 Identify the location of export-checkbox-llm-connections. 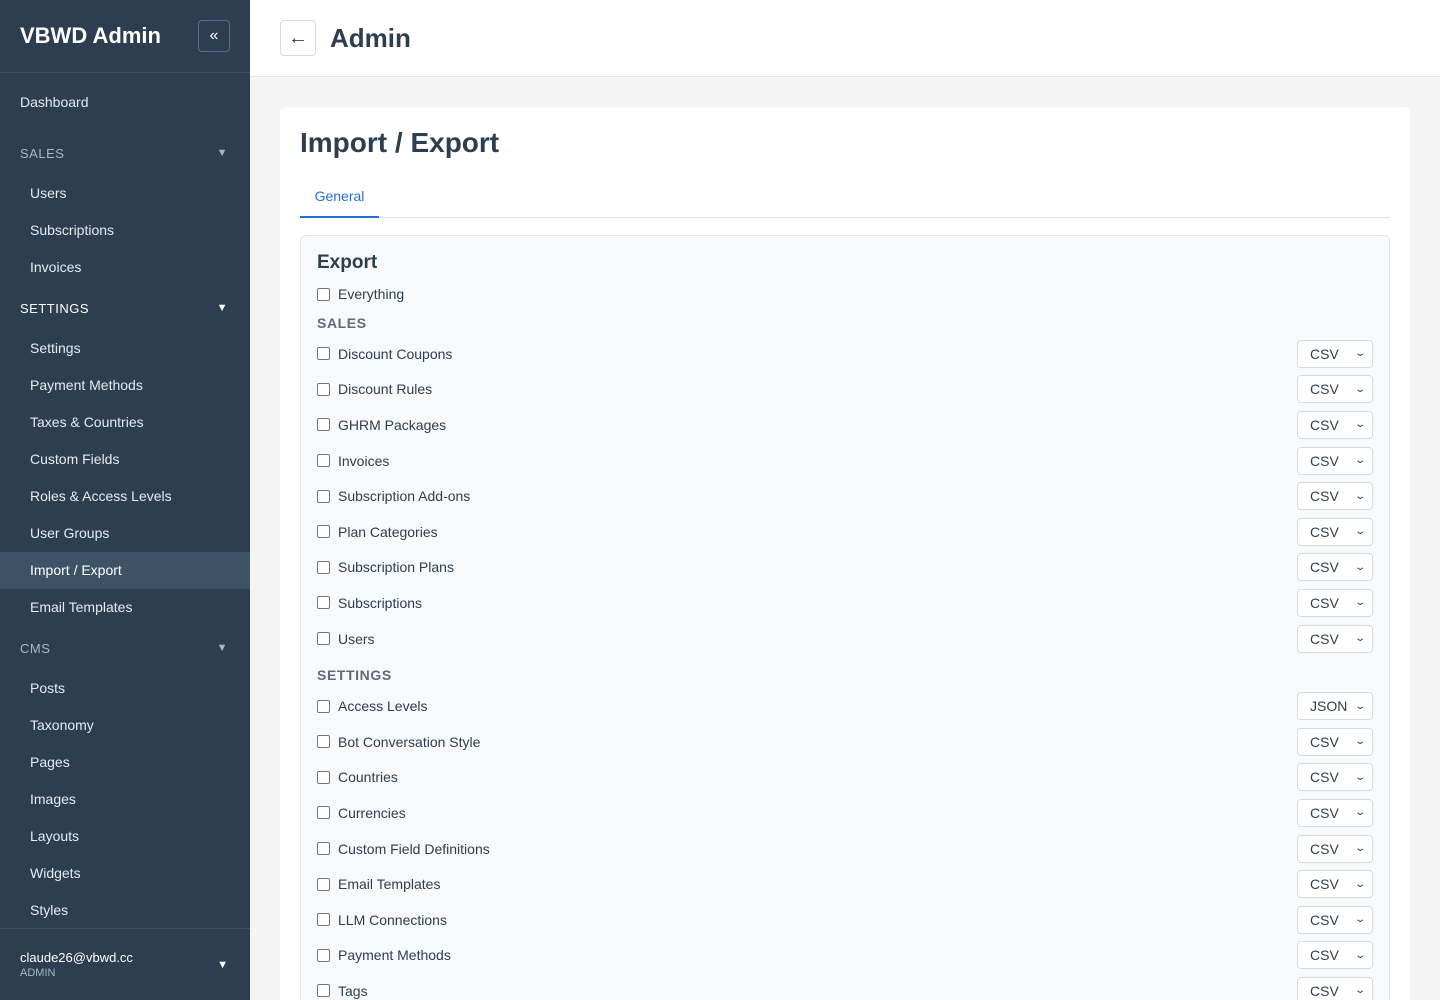
(323, 920).